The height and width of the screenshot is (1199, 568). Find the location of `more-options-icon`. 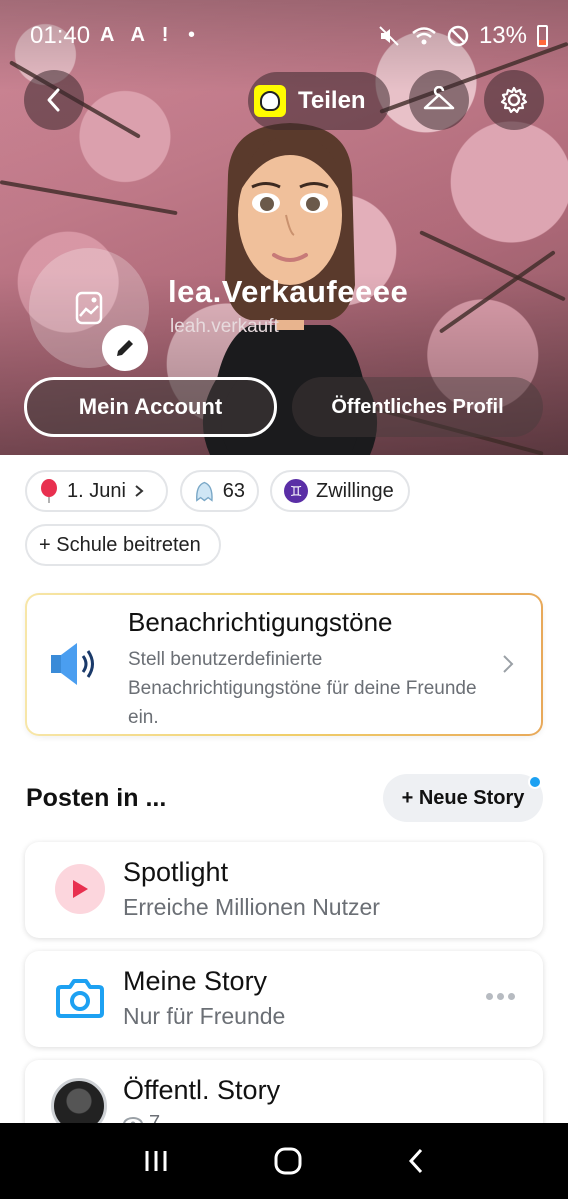

more-options-icon is located at coordinates (500, 996).